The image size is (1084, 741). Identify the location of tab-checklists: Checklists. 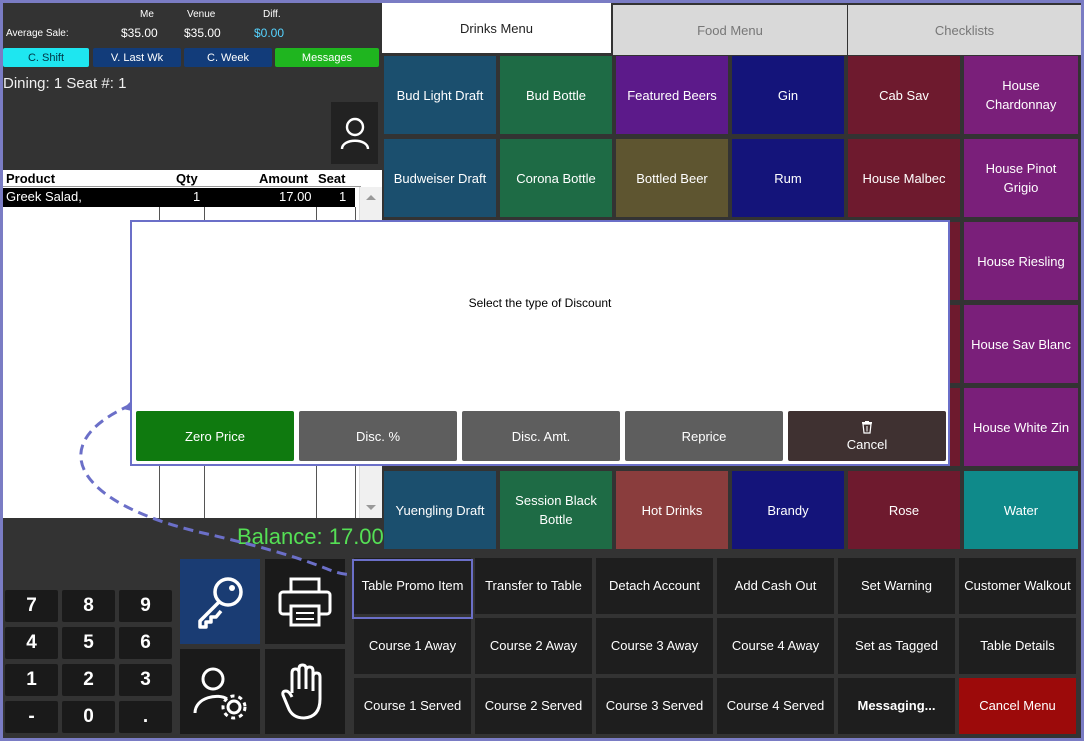
(964, 30).